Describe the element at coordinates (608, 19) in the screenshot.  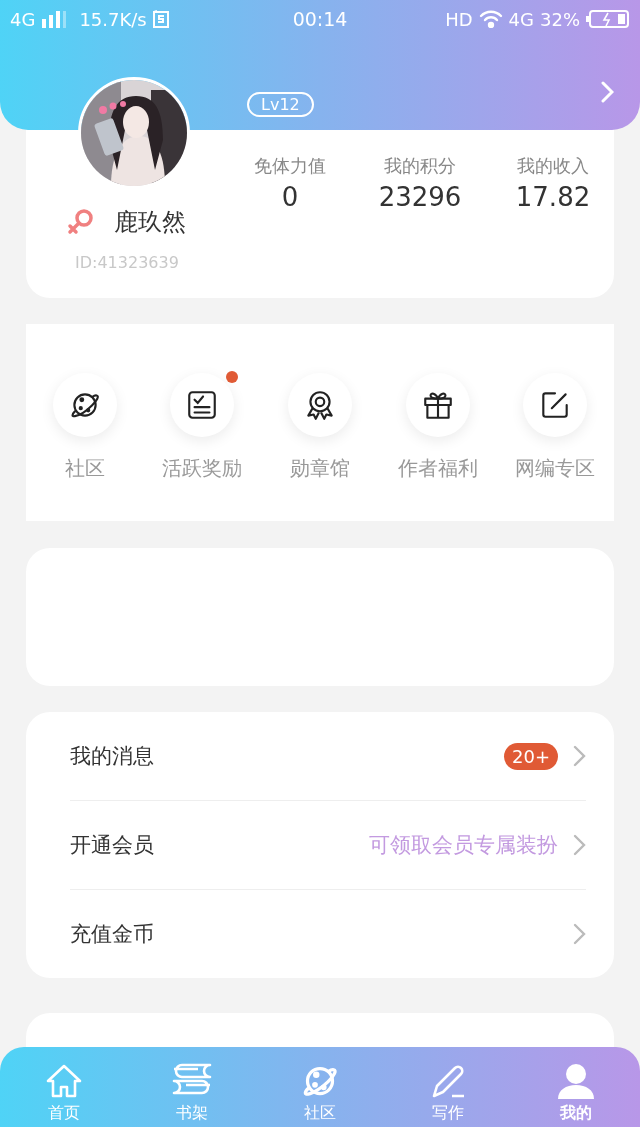
I see `battery-icon` at that location.